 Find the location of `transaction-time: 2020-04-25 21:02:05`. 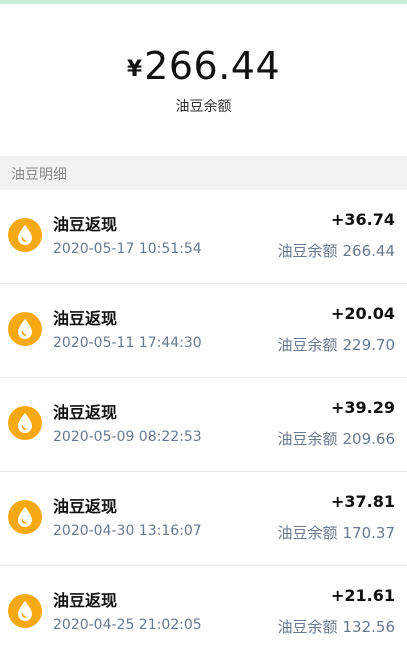

transaction-time: 2020-04-25 21:02:05 is located at coordinates (127, 625).